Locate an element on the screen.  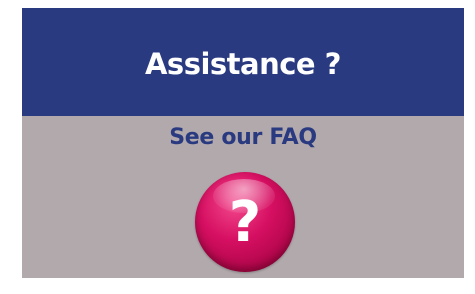
assistance-title: Assistance ? is located at coordinates (243, 64).